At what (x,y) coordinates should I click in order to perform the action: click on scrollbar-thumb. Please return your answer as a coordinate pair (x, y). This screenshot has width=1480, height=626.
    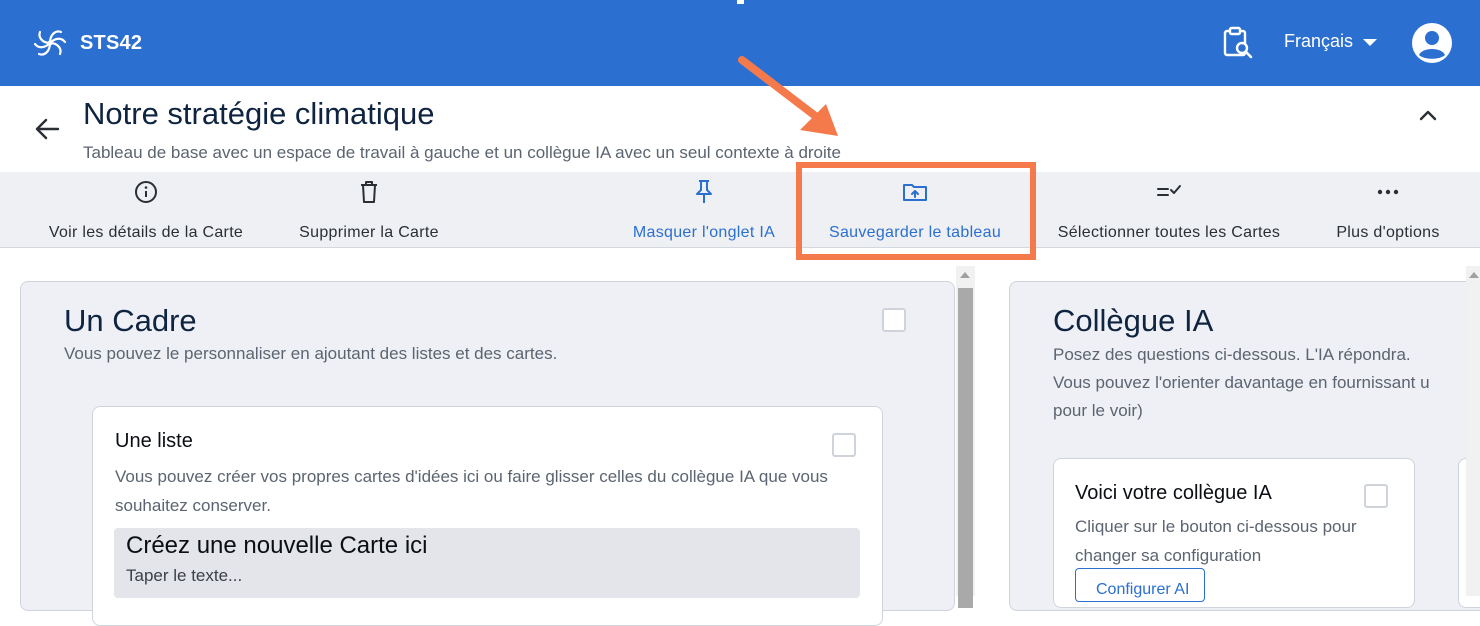
    Looking at the image, I should click on (965, 448).